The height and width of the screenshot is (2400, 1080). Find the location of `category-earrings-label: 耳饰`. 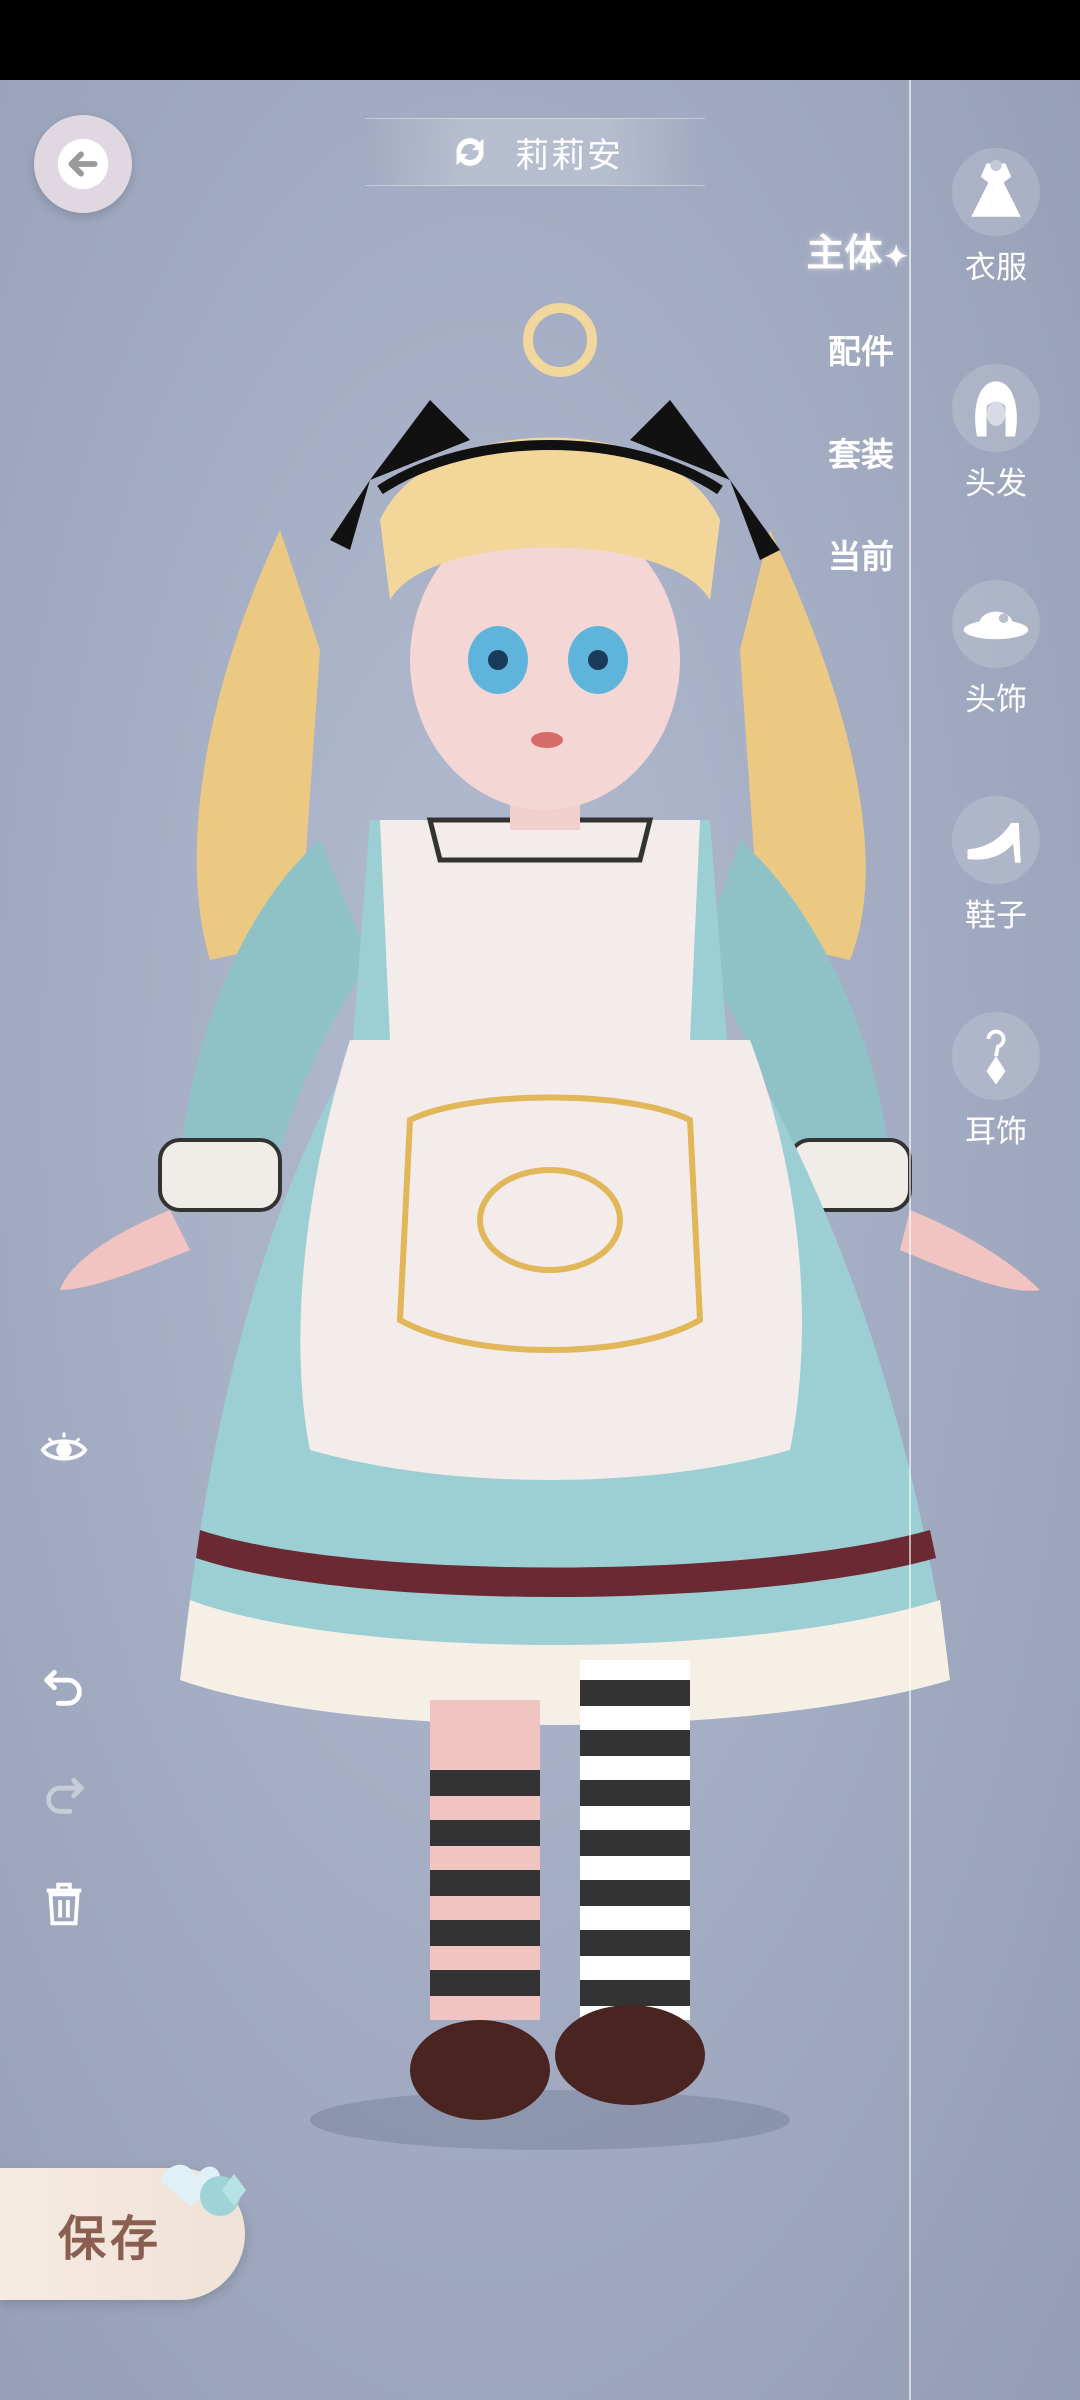

category-earrings-label: 耳饰 is located at coordinates (996, 1132).